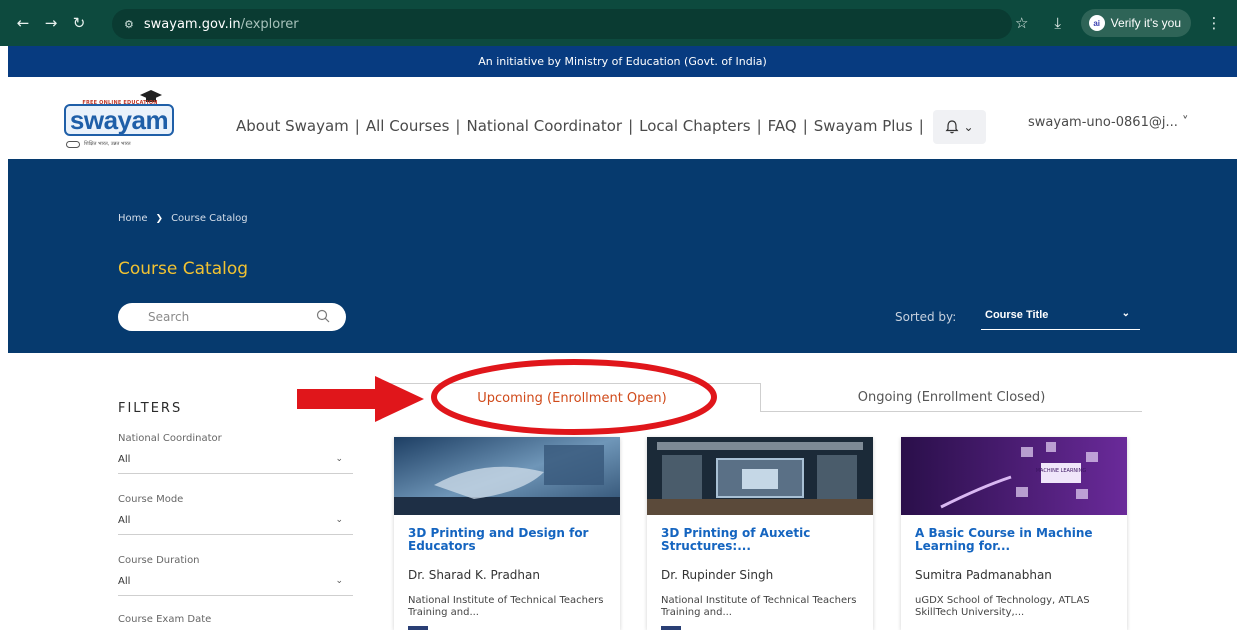 Image resolution: width=1237 pixels, height=630 pixels. Describe the element at coordinates (562, 24) in the screenshot. I see `address-bar: ⚙ swayam.gov.in/explorer` at that location.